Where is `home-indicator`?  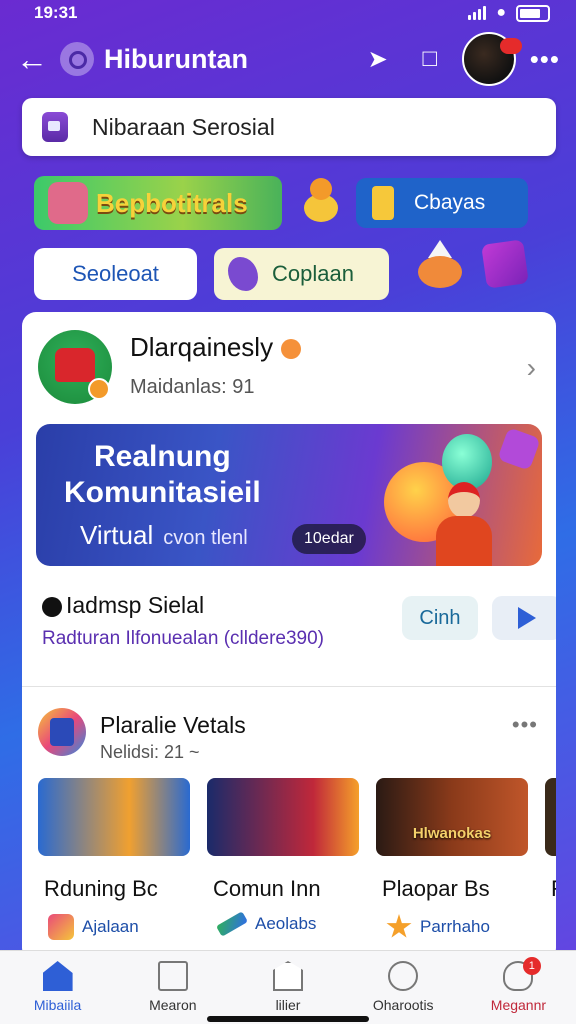
home-indicator is located at coordinates (288, 1019).